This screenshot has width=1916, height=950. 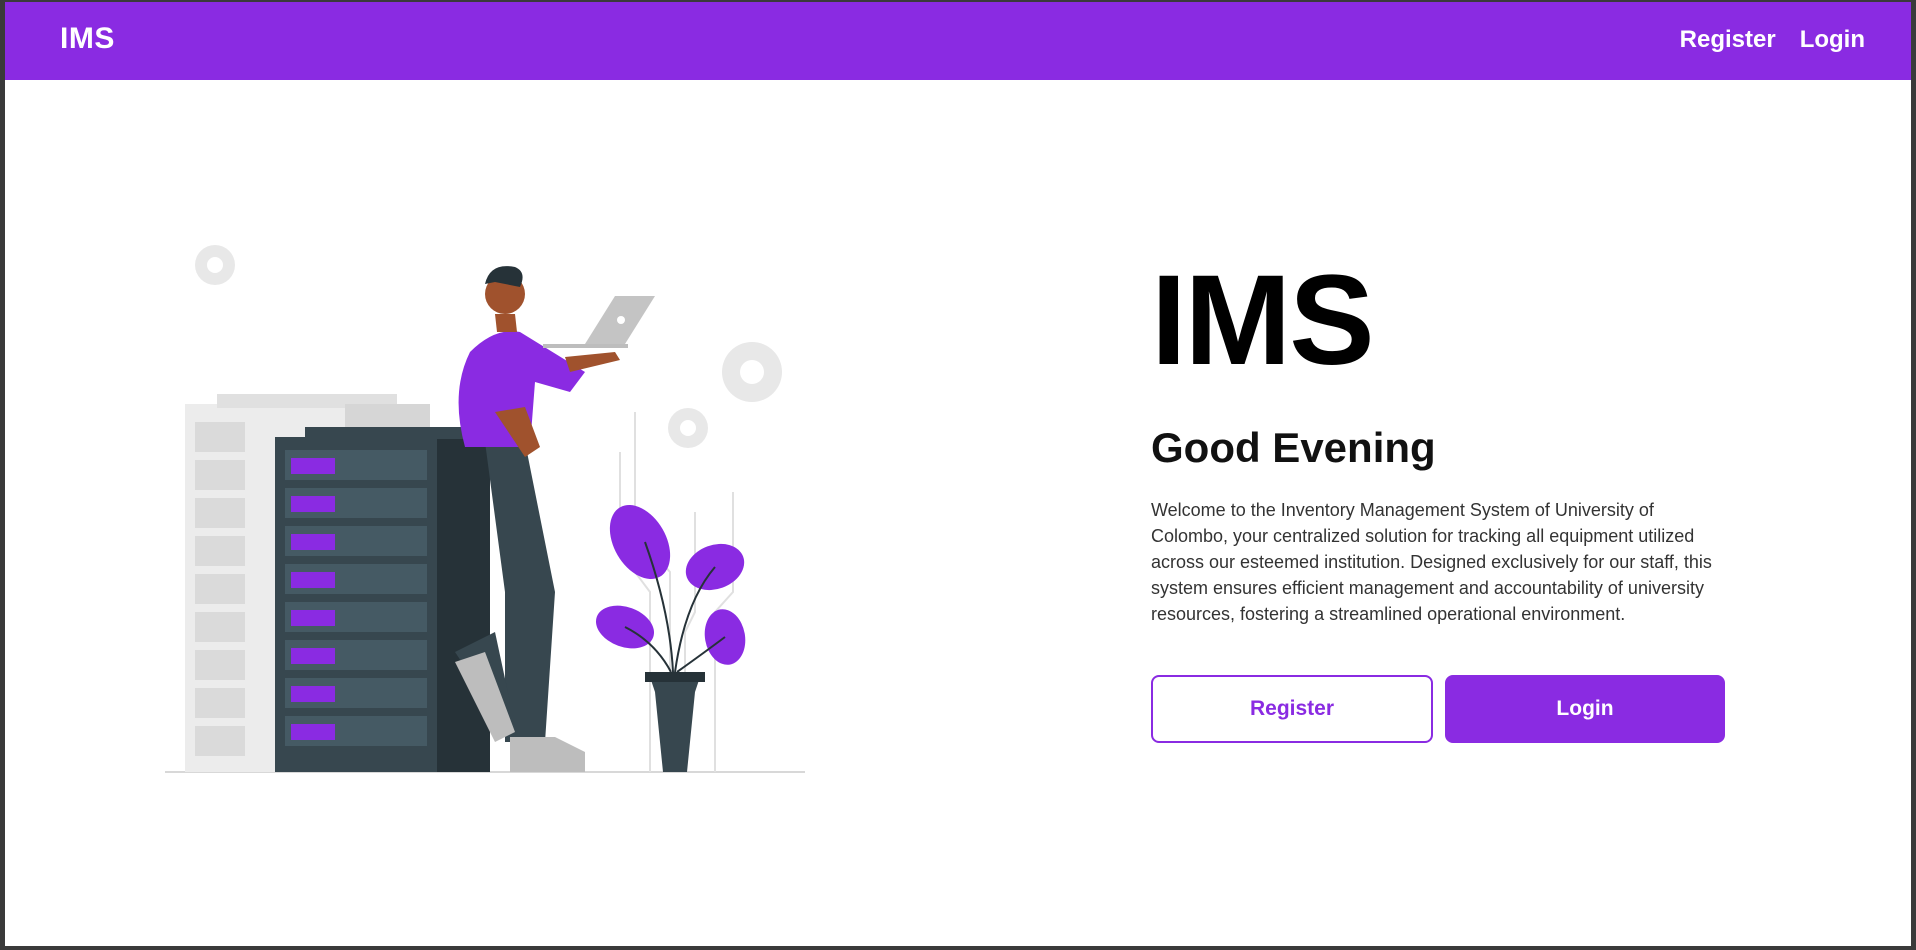 I want to click on nav-register-link: Register, so click(x=1728, y=40).